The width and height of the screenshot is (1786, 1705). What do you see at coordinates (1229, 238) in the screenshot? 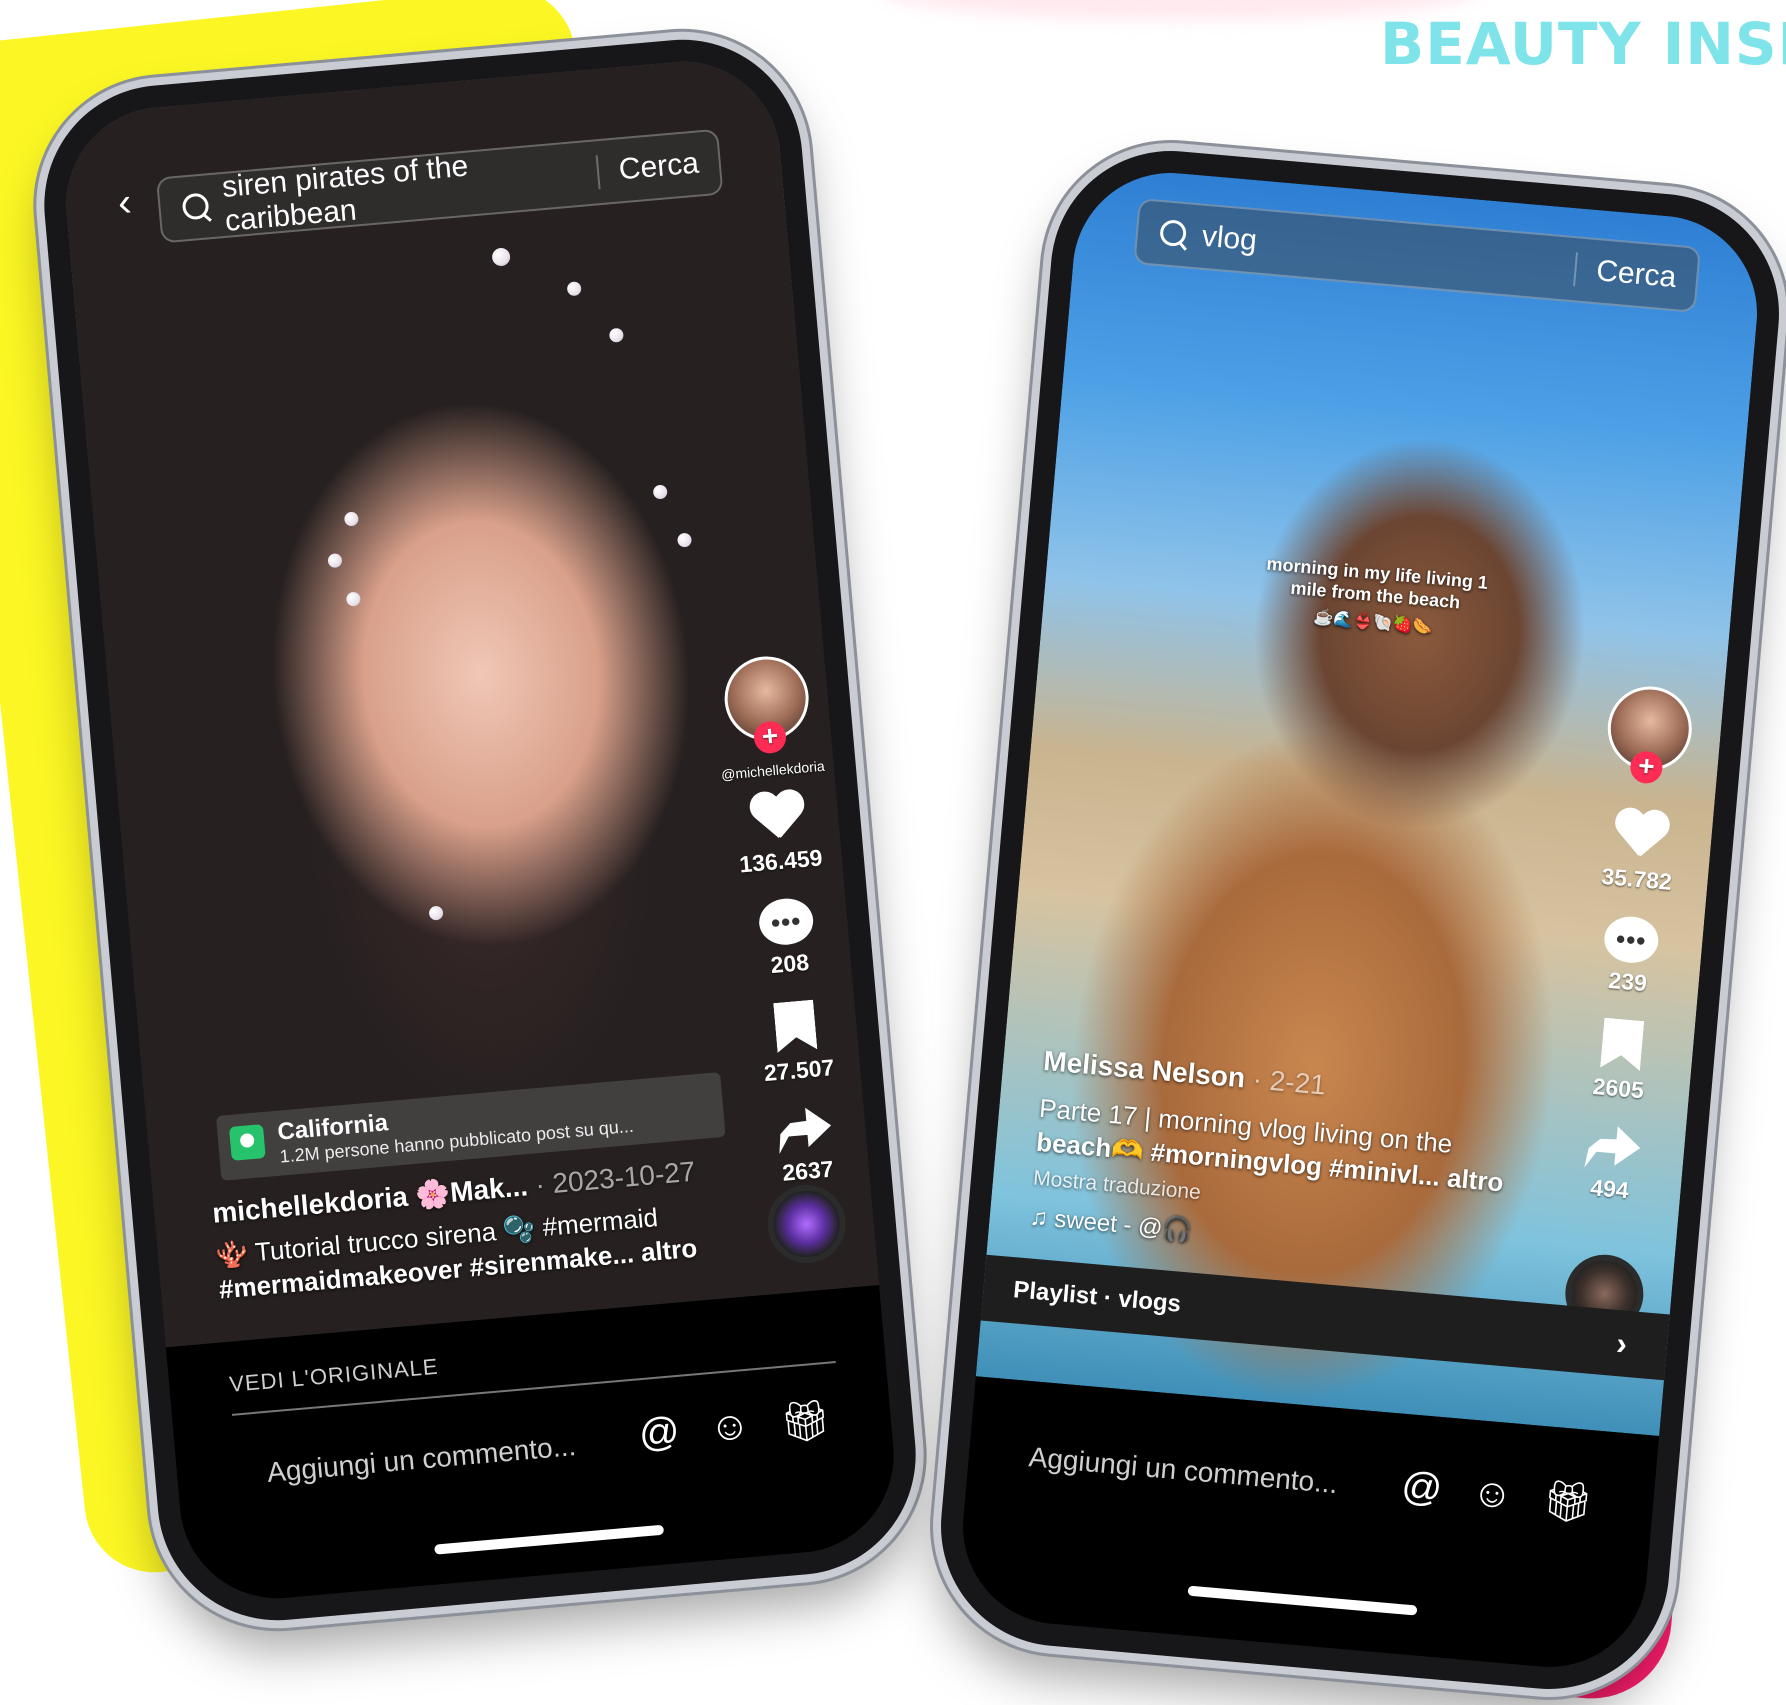
I see `search-query: vlog` at bounding box center [1229, 238].